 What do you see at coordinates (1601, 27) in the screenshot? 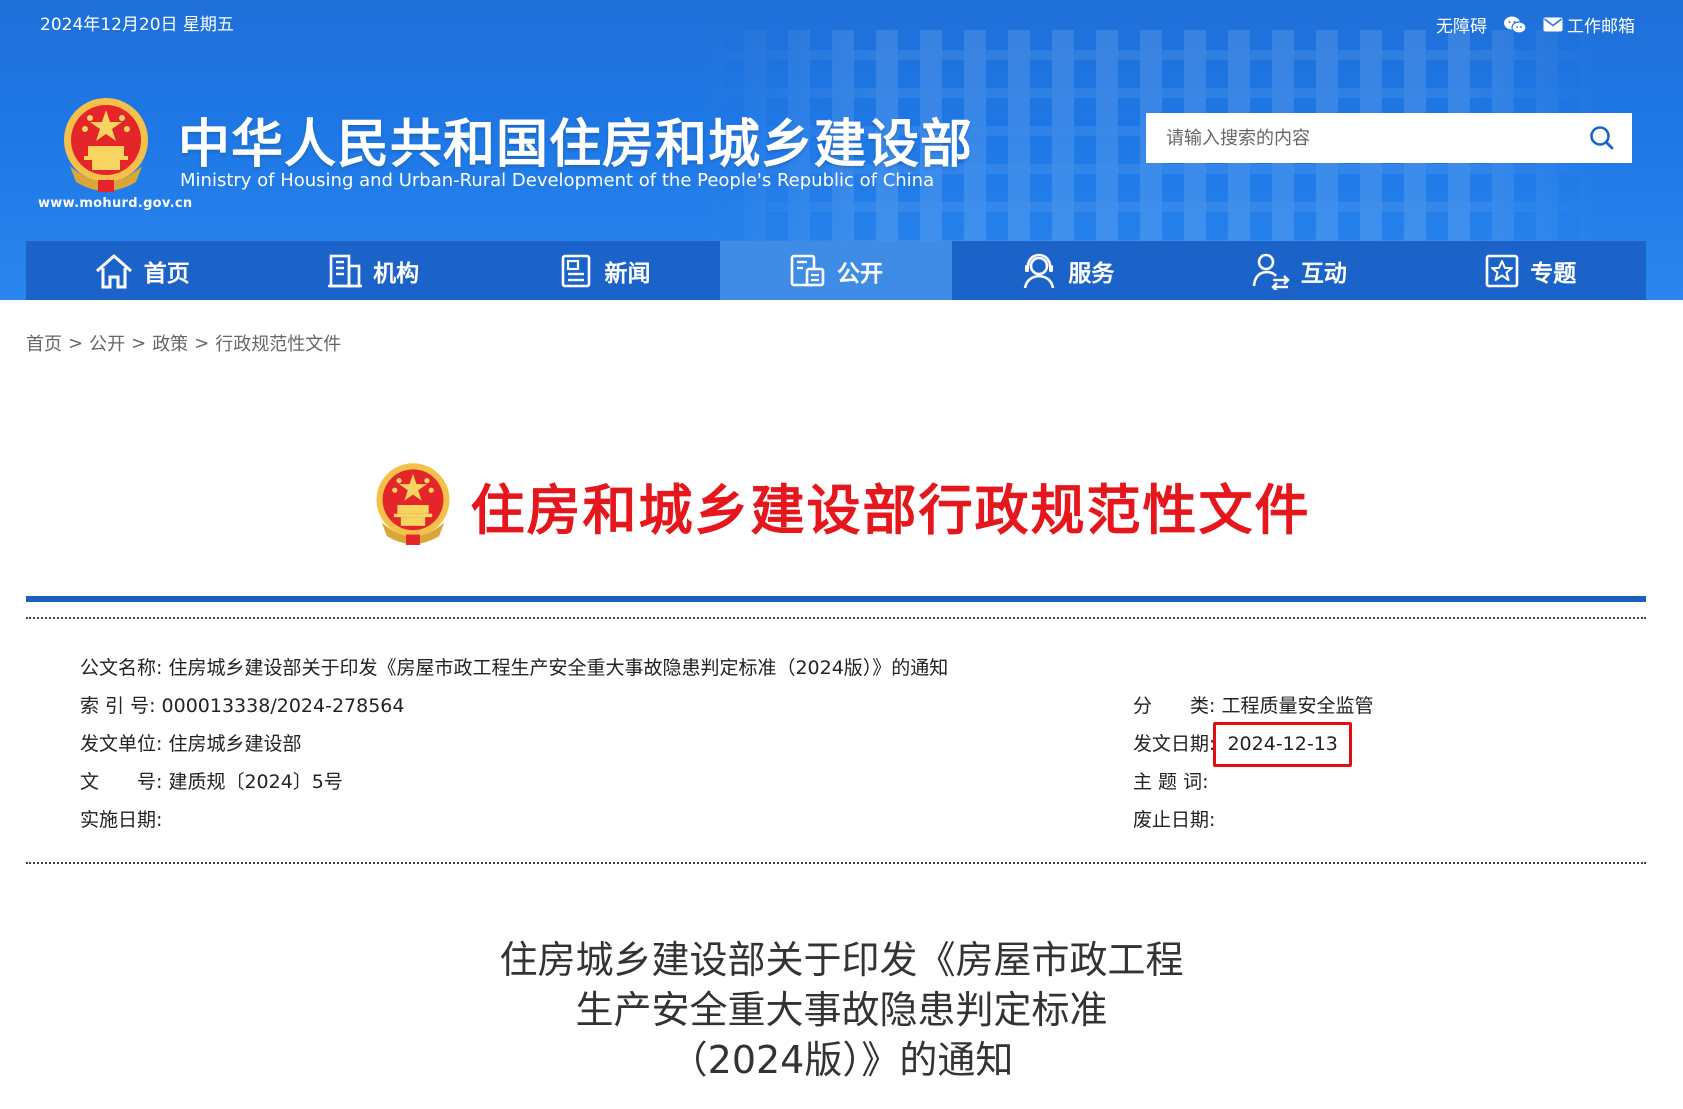
I see `mailbox-link-label: 工作邮箱` at bounding box center [1601, 27].